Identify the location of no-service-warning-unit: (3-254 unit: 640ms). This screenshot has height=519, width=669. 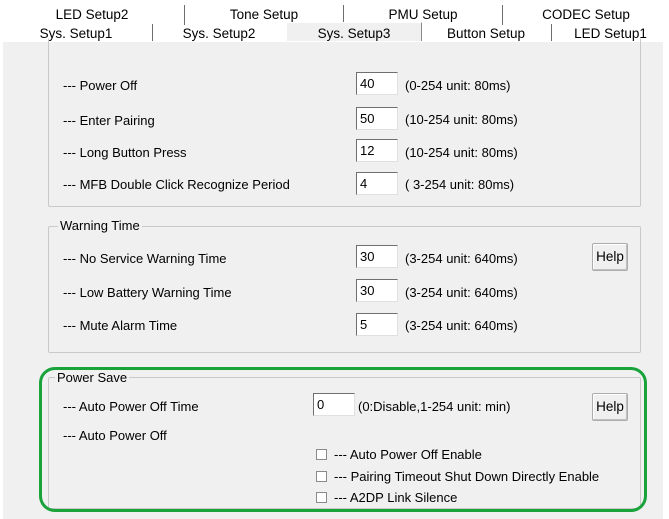
(461, 258).